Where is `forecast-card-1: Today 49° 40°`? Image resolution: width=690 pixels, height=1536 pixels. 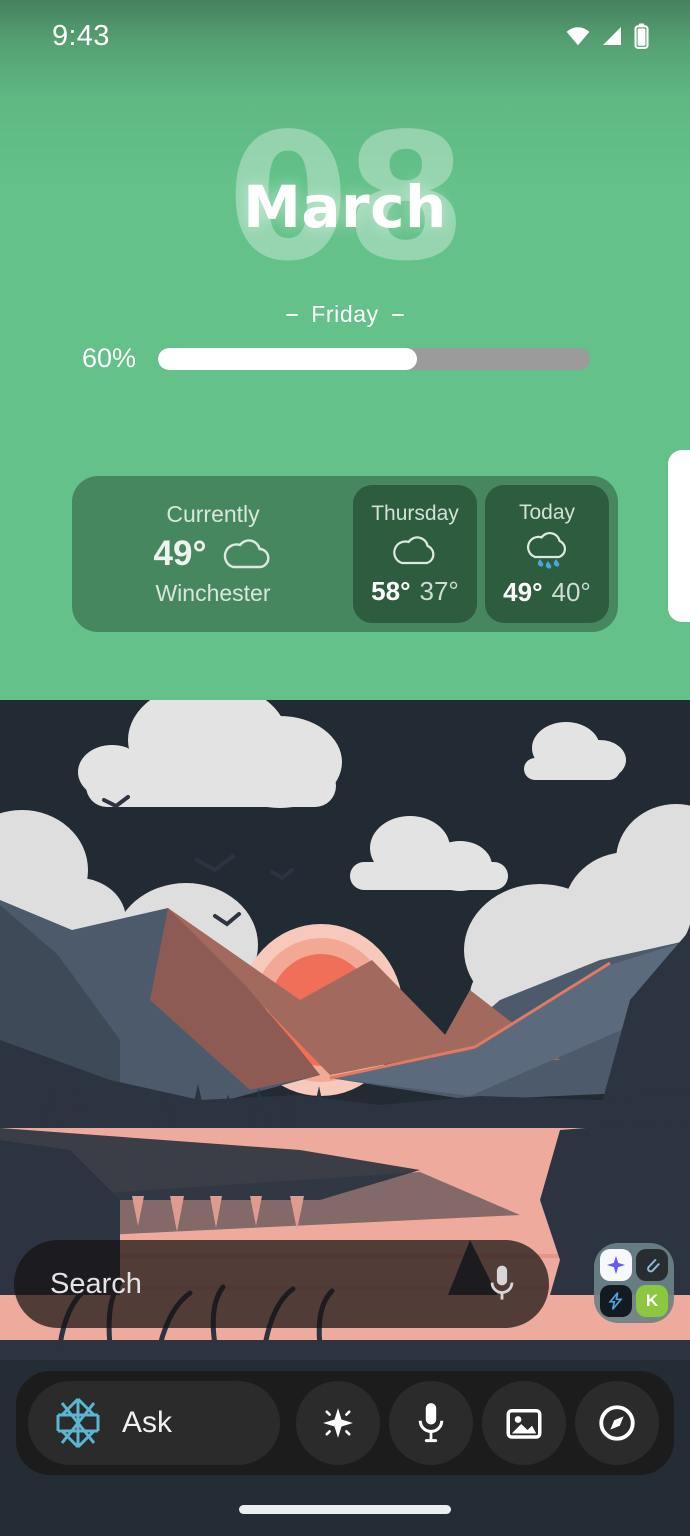 forecast-card-1: Today 49° 40° is located at coordinates (547, 554).